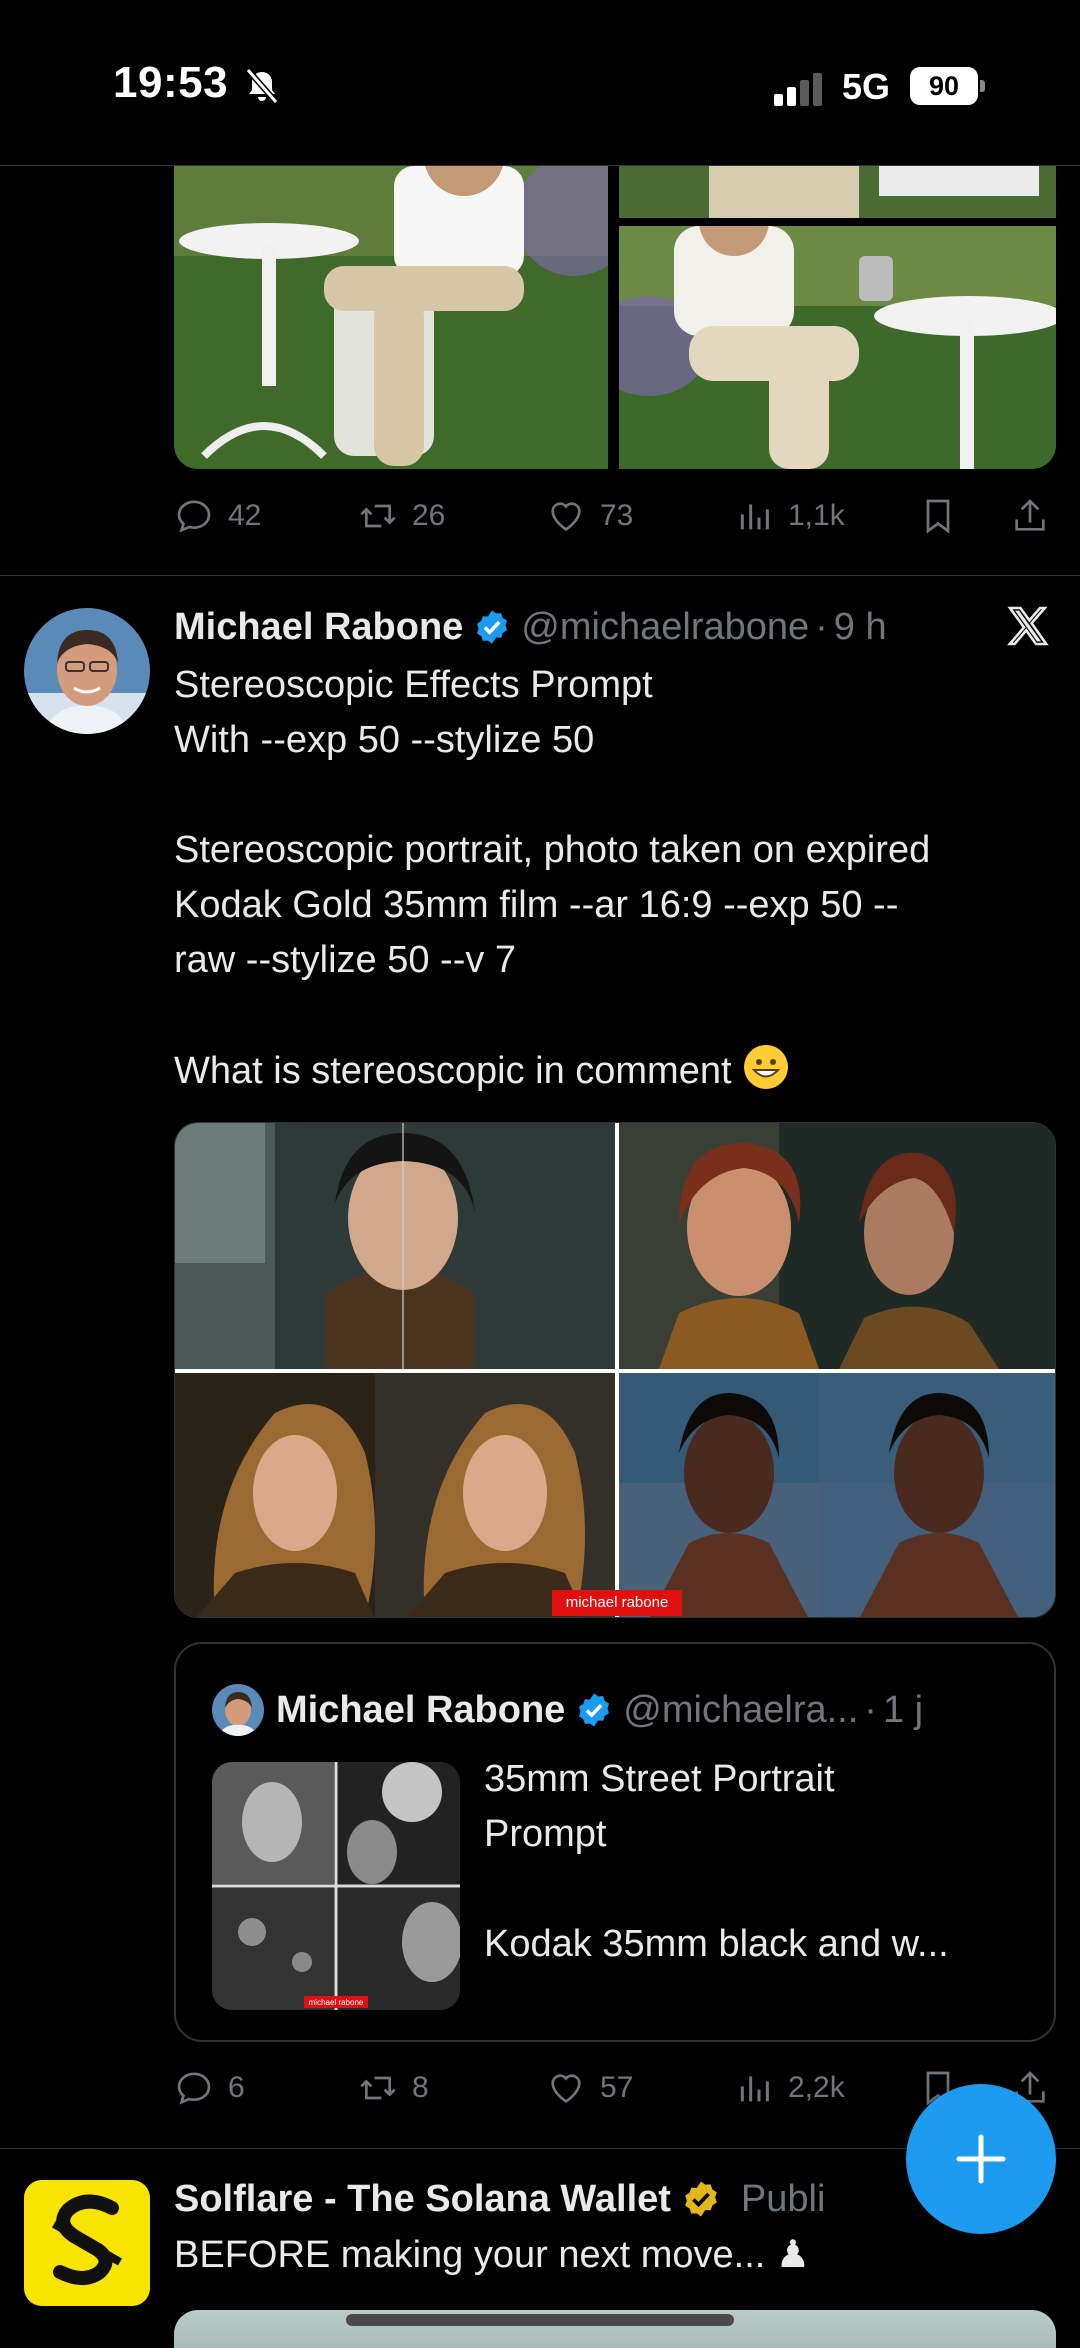  Describe the element at coordinates (665, 627) in the screenshot. I see `author-handle: @michaelrabone` at that location.